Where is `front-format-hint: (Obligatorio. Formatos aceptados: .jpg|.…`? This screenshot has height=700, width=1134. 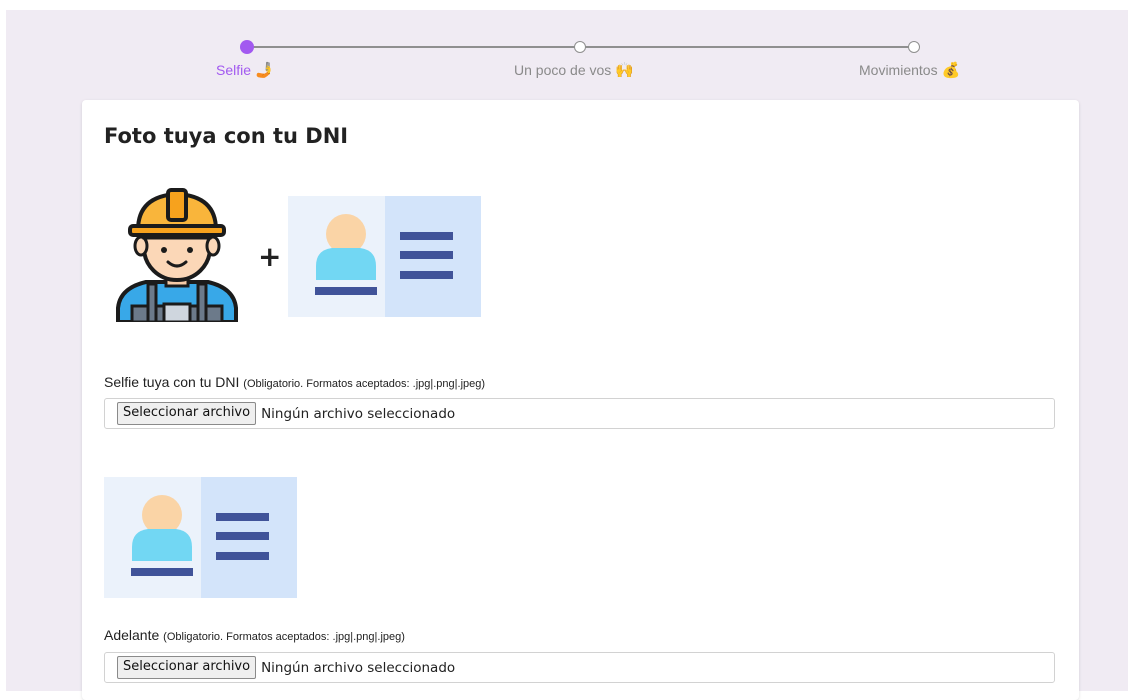 front-format-hint: (Obligatorio. Formatos aceptados: .jpg|.… is located at coordinates (284, 637).